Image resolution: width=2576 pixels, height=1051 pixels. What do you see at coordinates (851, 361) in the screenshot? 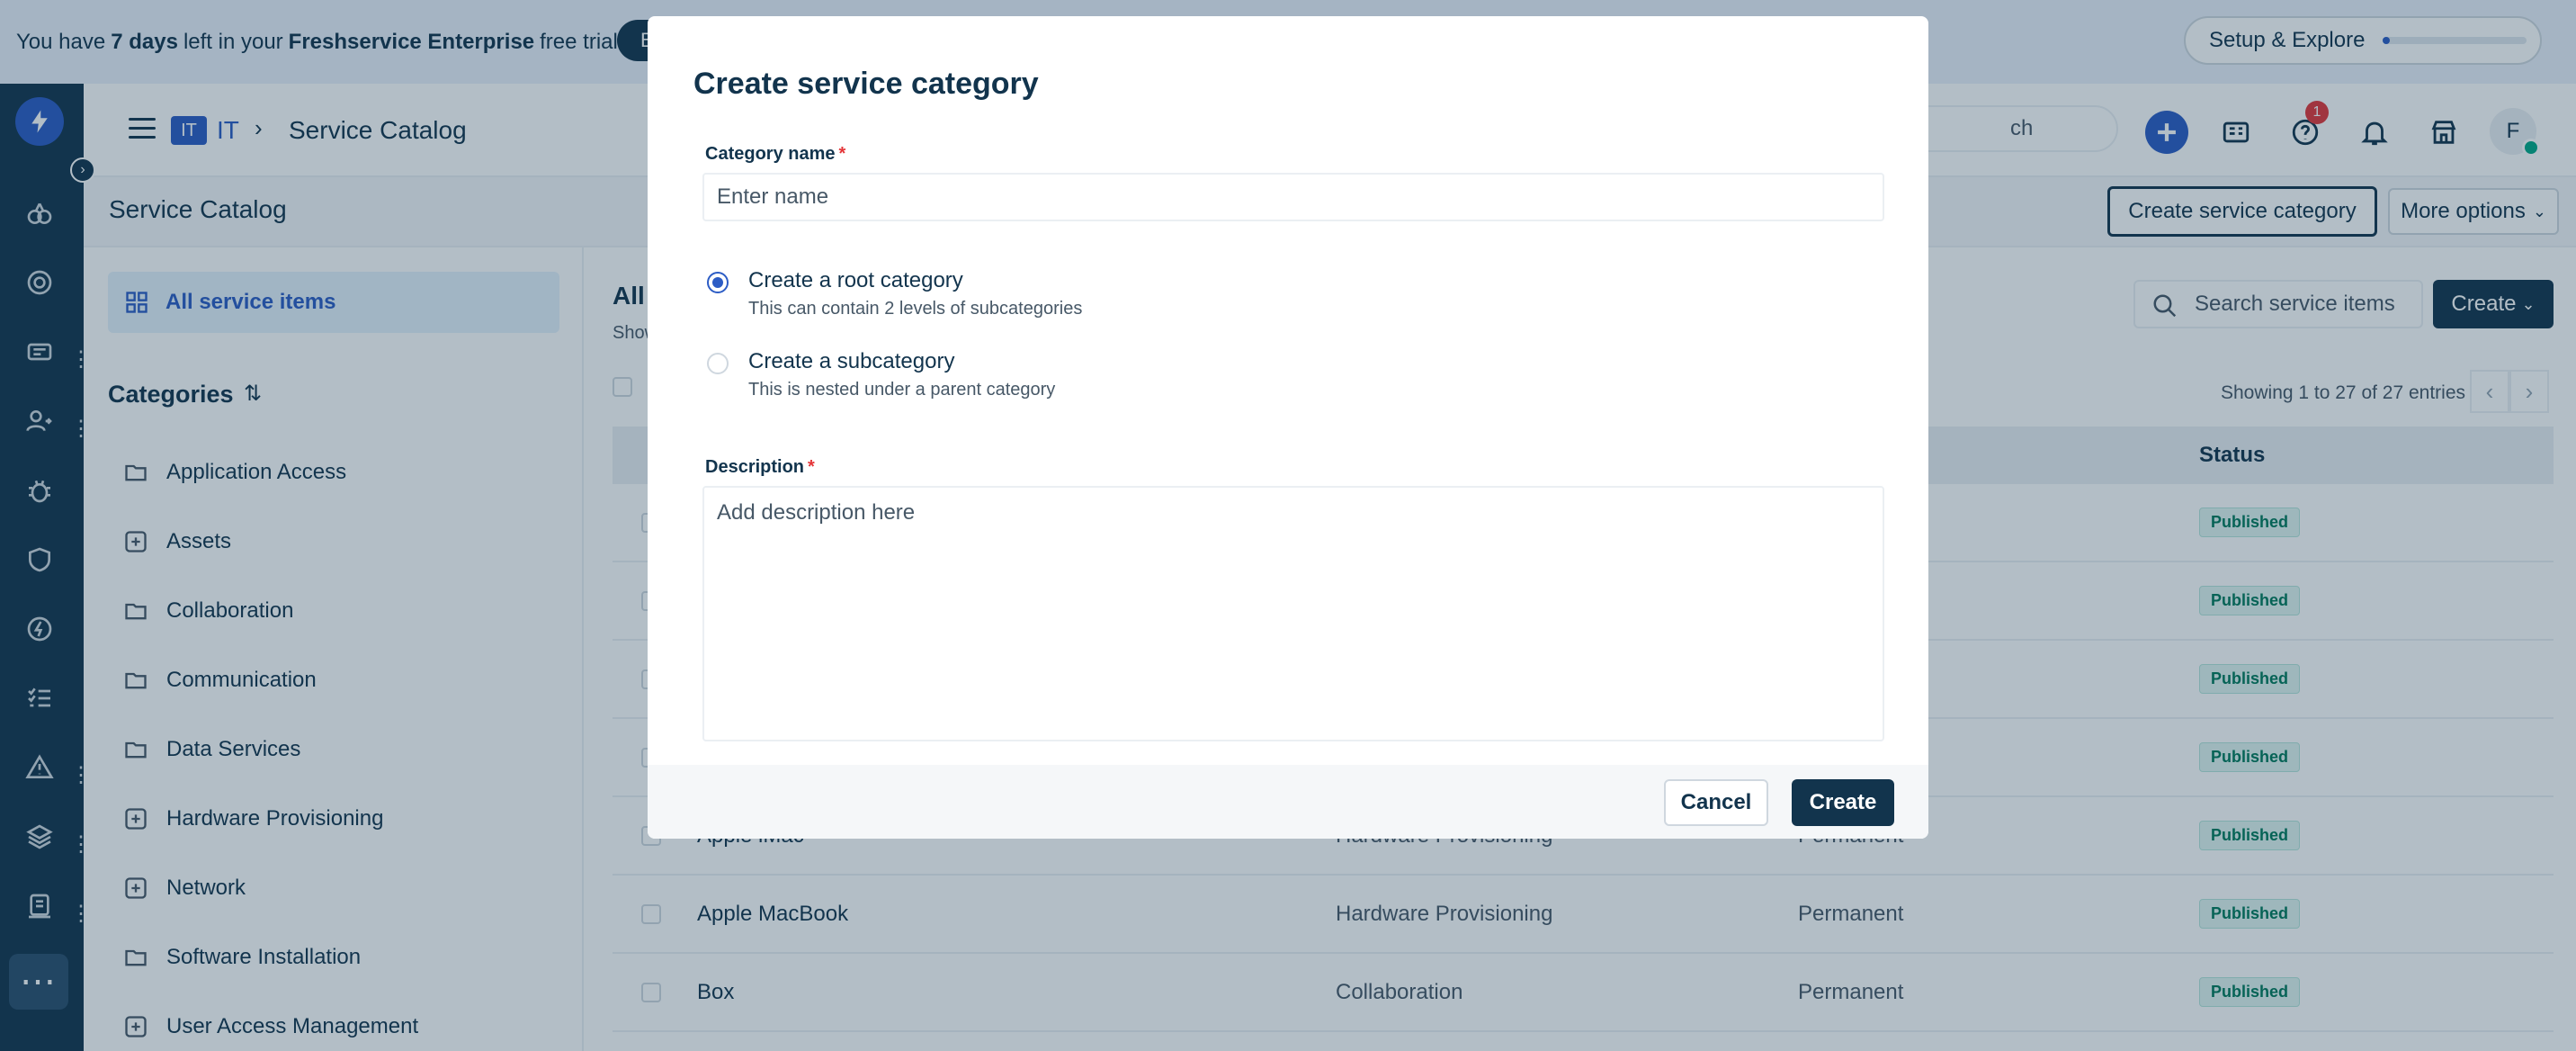
I see `subcategory-title: Create a subcategory` at bounding box center [851, 361].